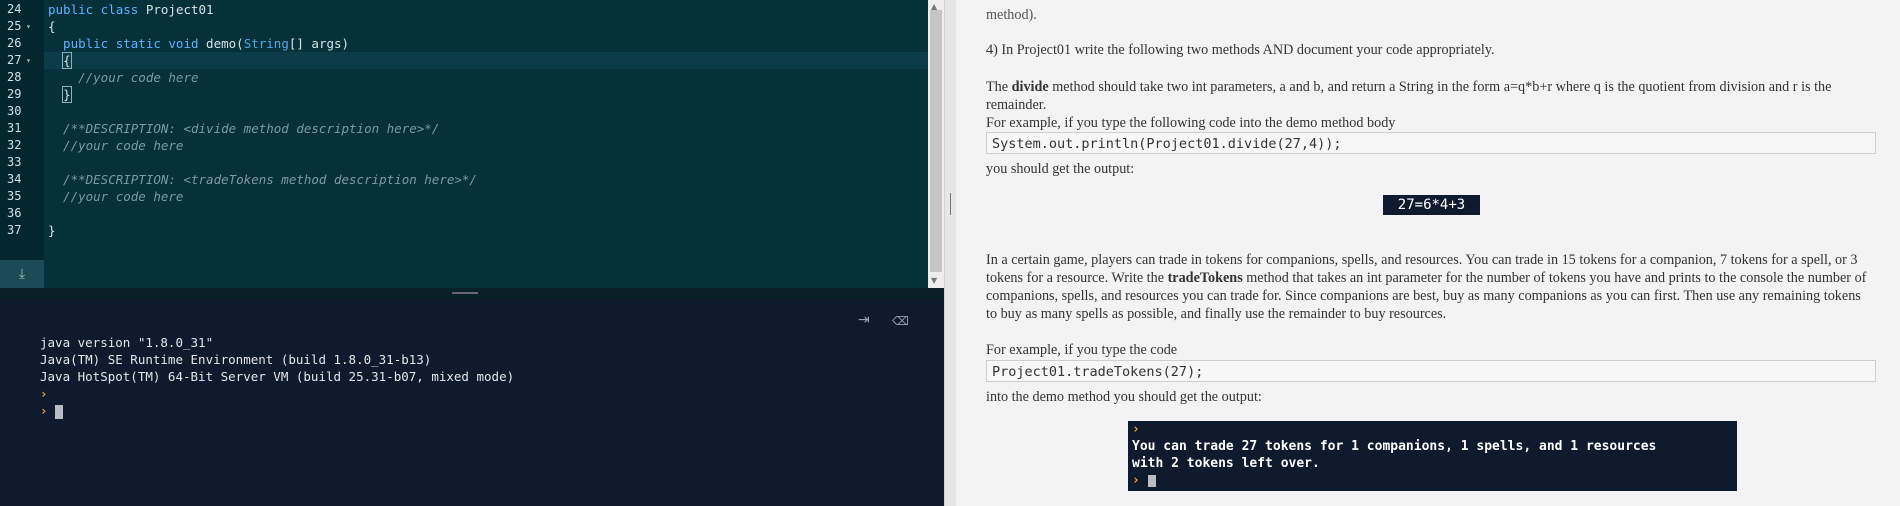 This screenshot has height=506, width=1900. Describe the element at coordinates (14, 94) in the screenshot. I see `line-number: 29` at that location.